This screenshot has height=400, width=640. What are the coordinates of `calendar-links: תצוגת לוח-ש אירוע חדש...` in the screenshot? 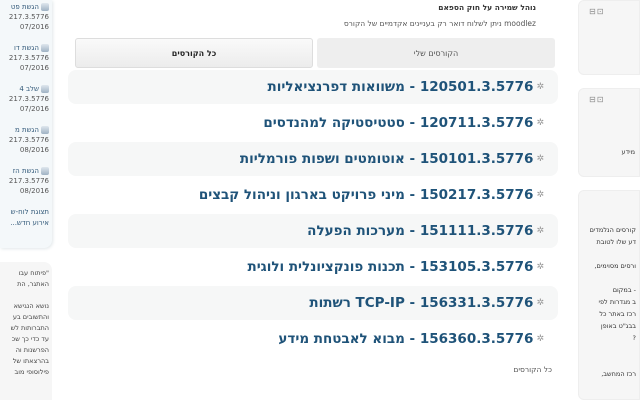 It's located at (25, 218).